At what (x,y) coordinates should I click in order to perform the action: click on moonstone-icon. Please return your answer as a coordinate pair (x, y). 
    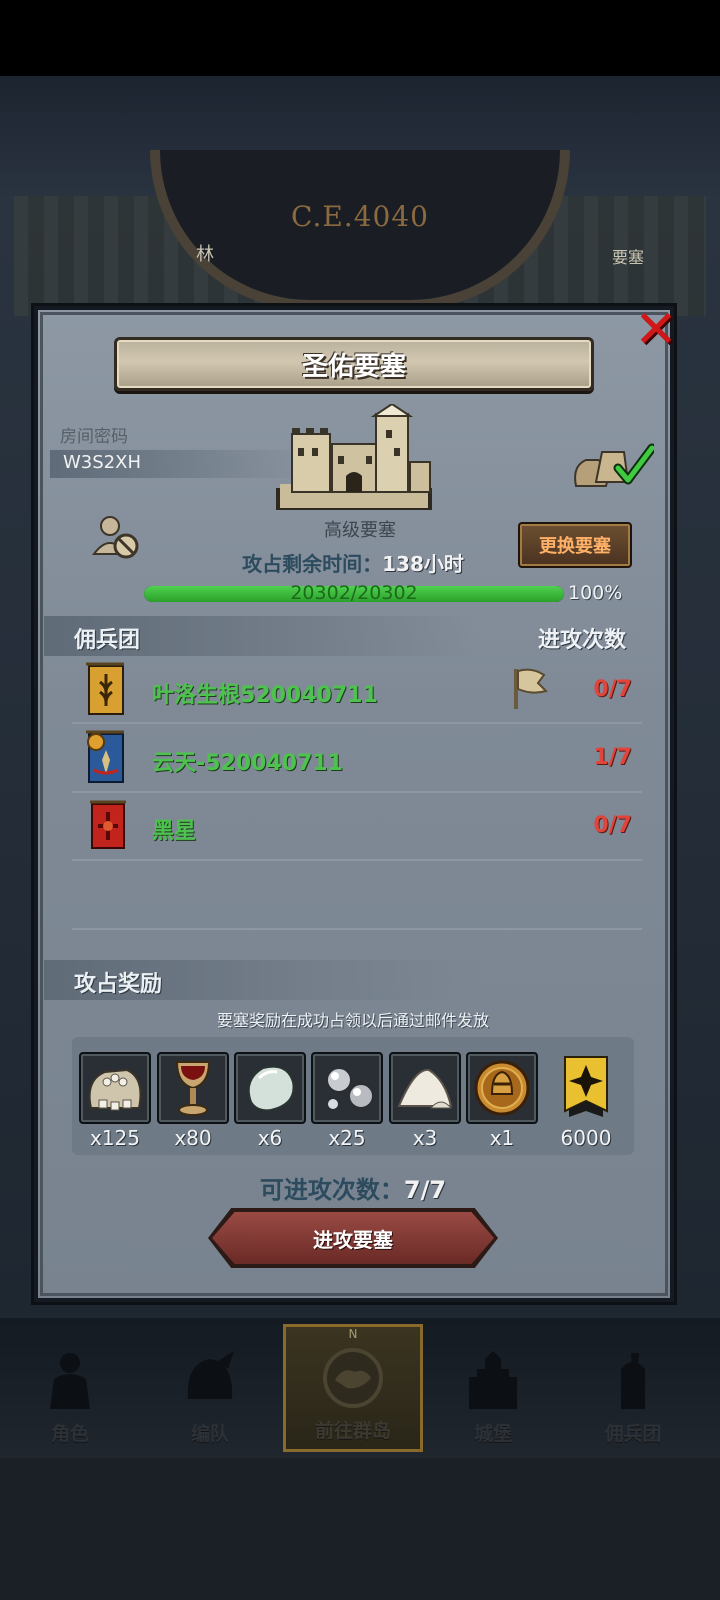
    Looking at the image, I should click on (271, 1088).